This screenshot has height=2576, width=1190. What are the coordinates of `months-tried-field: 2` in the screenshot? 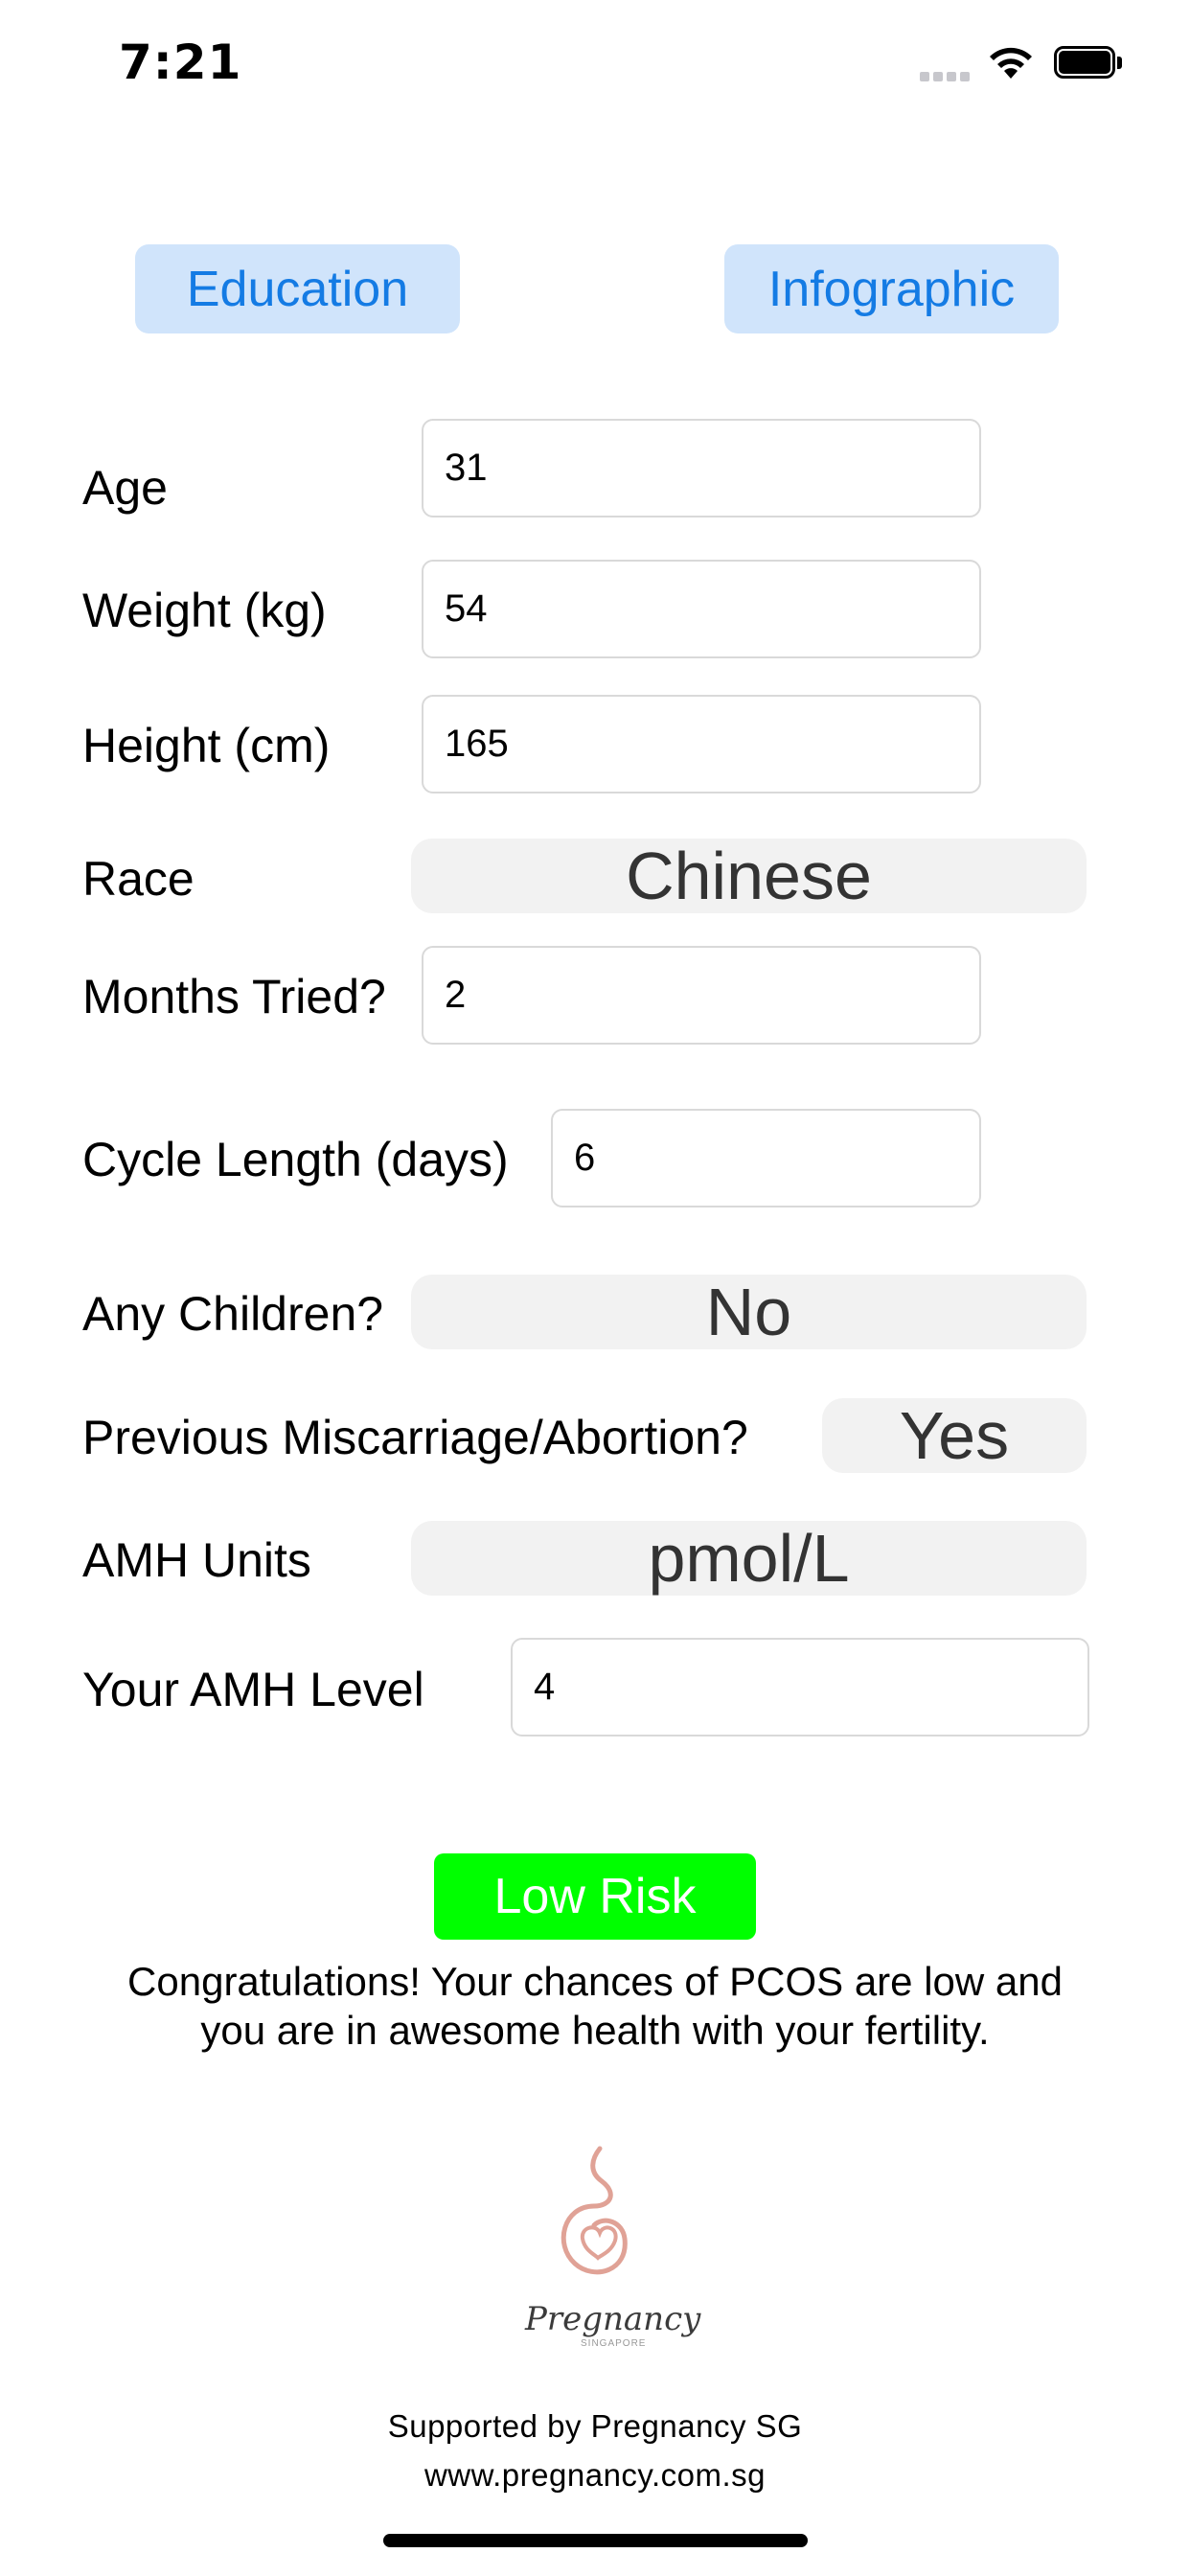 It's located at (701, 996).